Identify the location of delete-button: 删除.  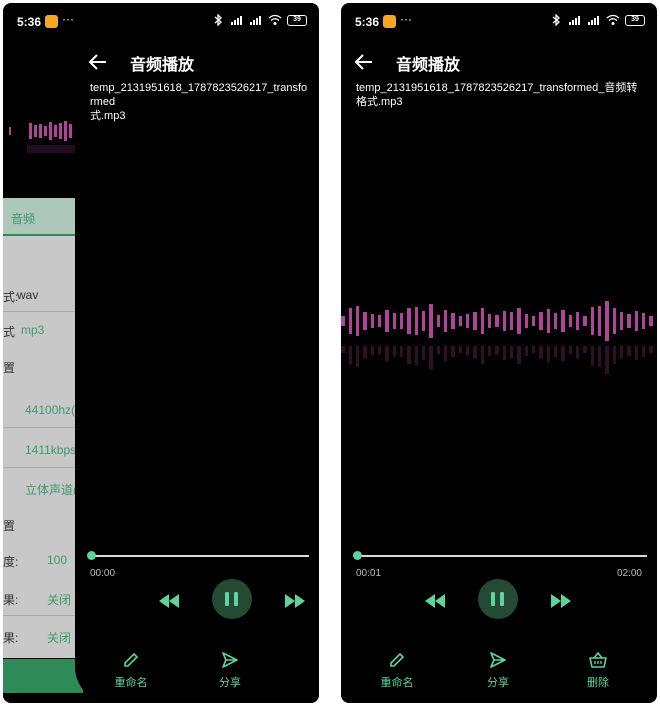
(598, 670).